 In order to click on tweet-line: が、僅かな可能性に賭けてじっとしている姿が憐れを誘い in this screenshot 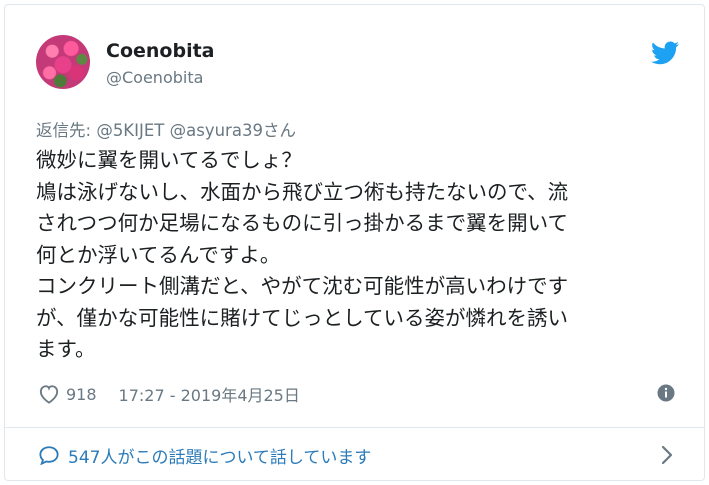, I will do `click(302, 317)`.